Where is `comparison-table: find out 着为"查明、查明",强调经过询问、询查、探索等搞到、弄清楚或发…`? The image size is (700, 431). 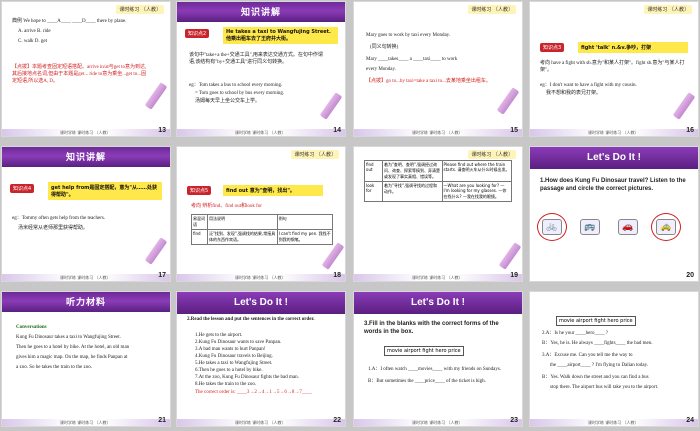 comparison-table: find out 着为"查明、查明",强调经过询问、询查、探索等搞到、弄清楚或发… is located at coordinates (438, 181).